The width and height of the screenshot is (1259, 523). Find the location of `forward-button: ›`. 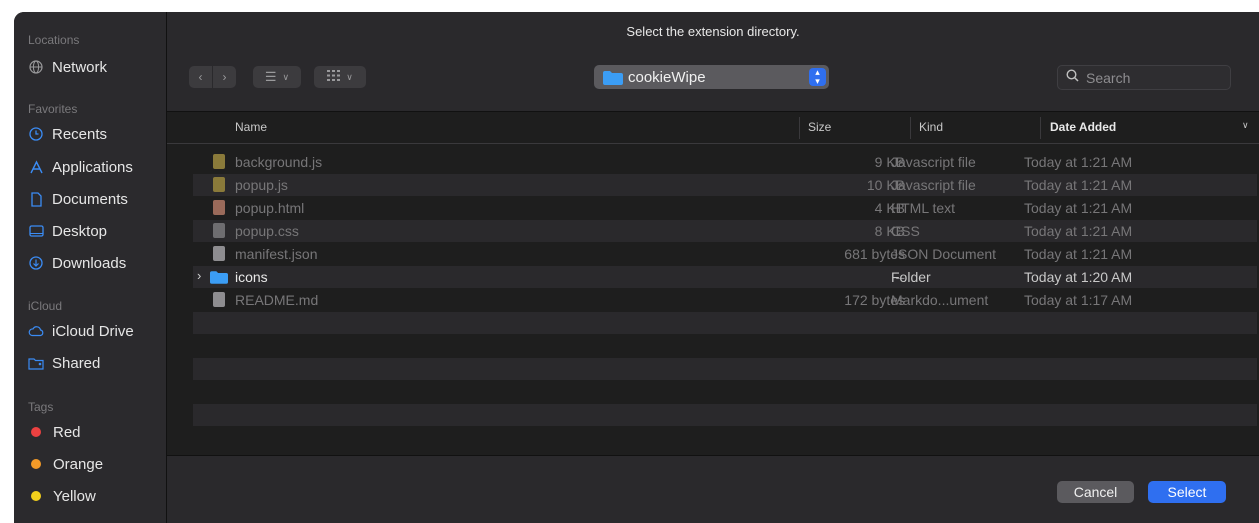

forward-button: › is located at coordinates (224, 77).